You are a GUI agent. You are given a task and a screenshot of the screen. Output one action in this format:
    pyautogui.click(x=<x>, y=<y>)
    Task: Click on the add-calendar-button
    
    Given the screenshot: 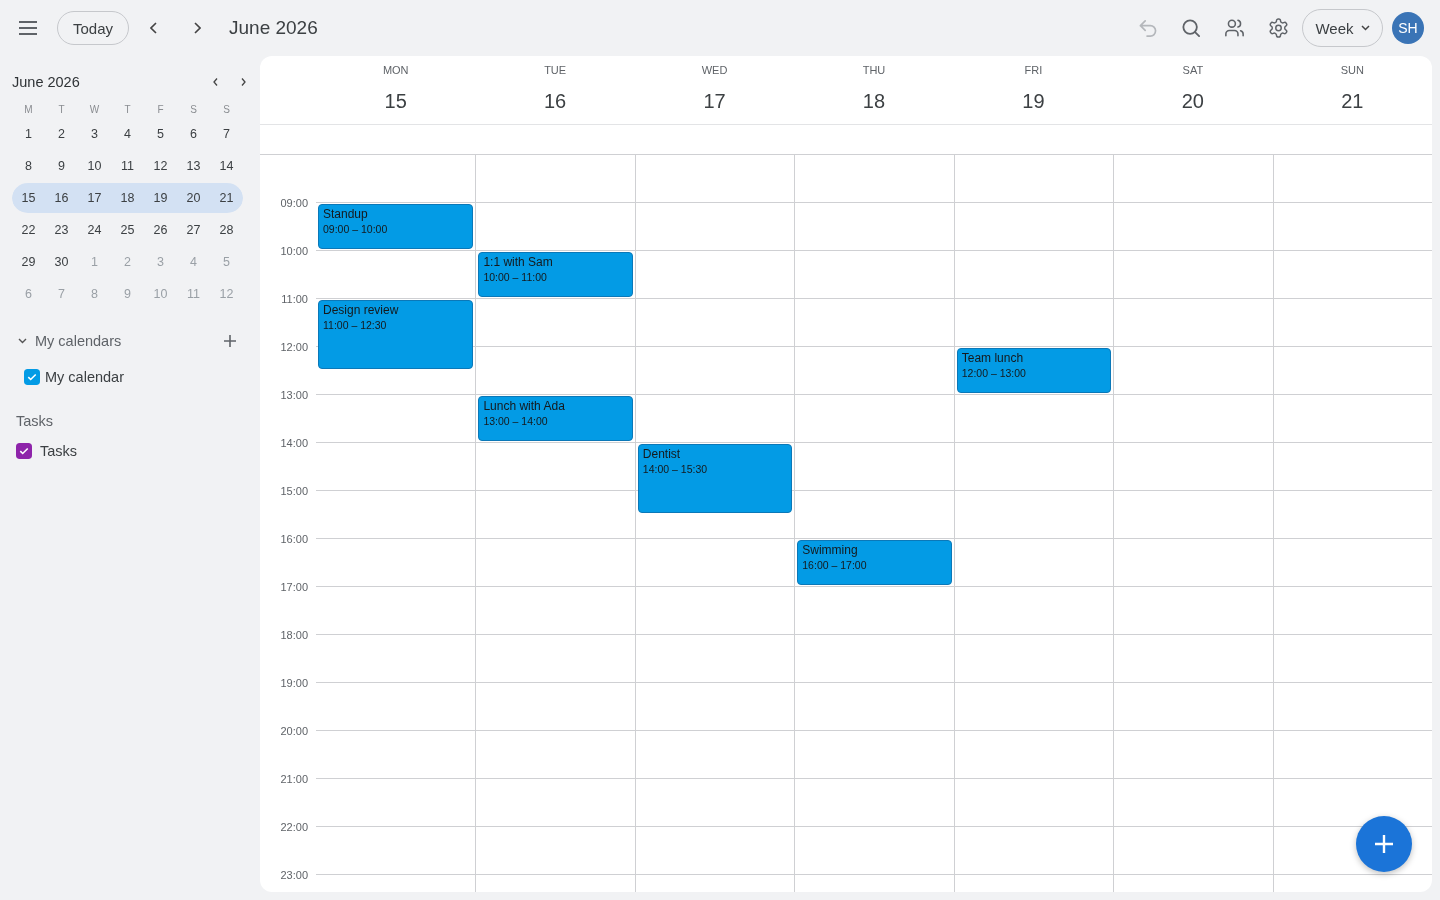 What is the action you would take?
    pyautogui.click(x=230, y=341)
    